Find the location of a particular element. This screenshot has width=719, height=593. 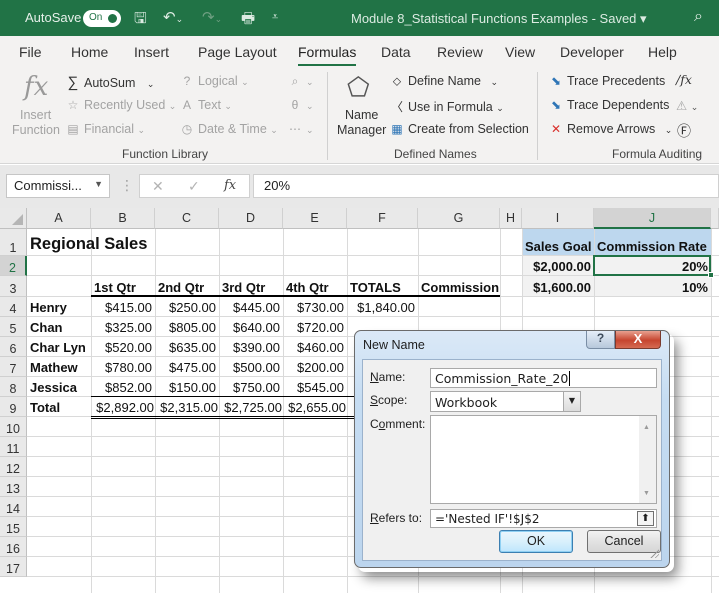

tab-view: View is located at coordinates (520, 52).